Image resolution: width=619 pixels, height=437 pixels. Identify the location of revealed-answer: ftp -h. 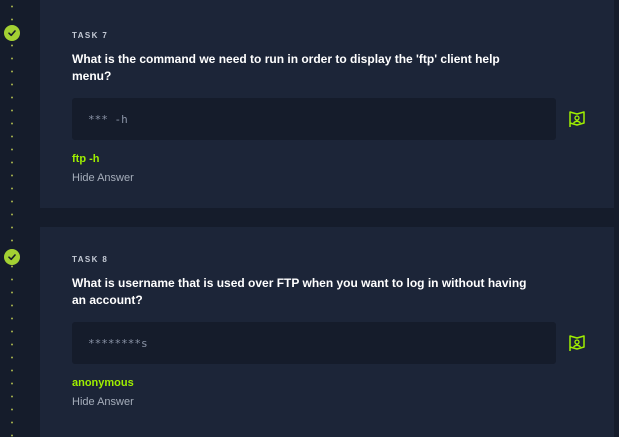
(86, 159).